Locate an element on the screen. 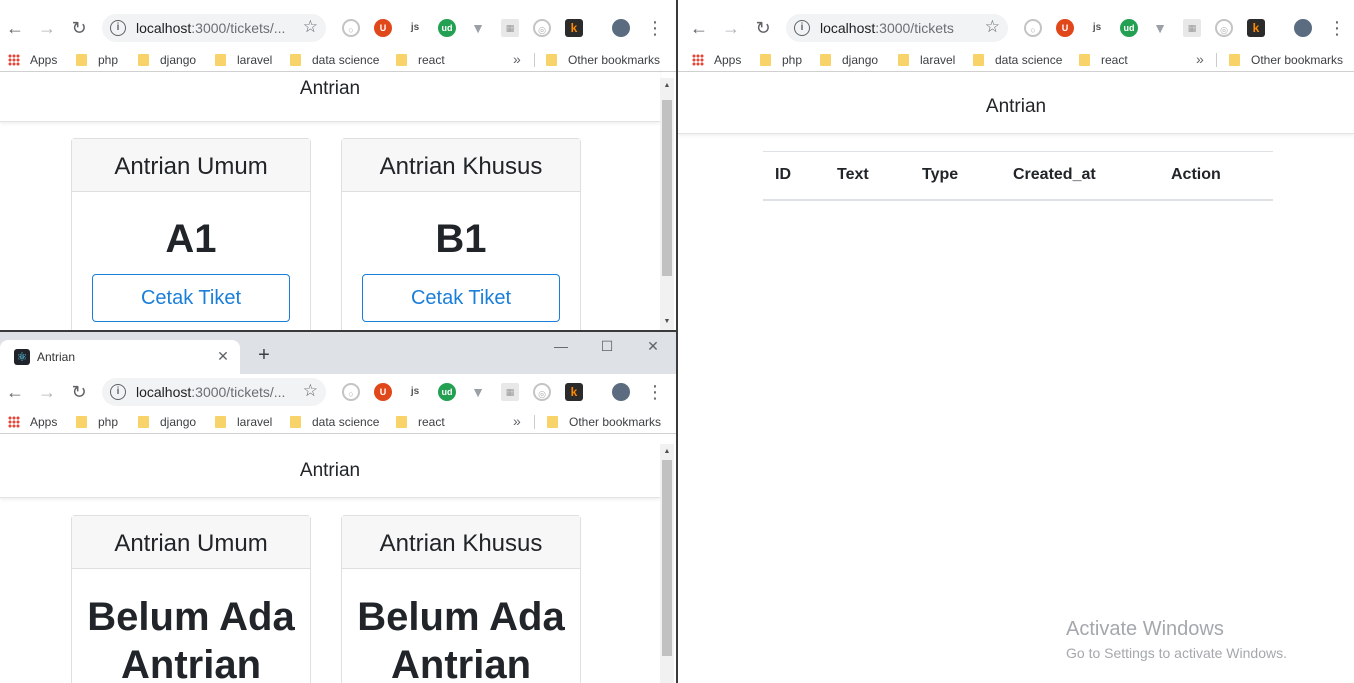 This screenshot has width=1354, height=683. close-window-icon: ✕ is located at coordinates (653, 346).